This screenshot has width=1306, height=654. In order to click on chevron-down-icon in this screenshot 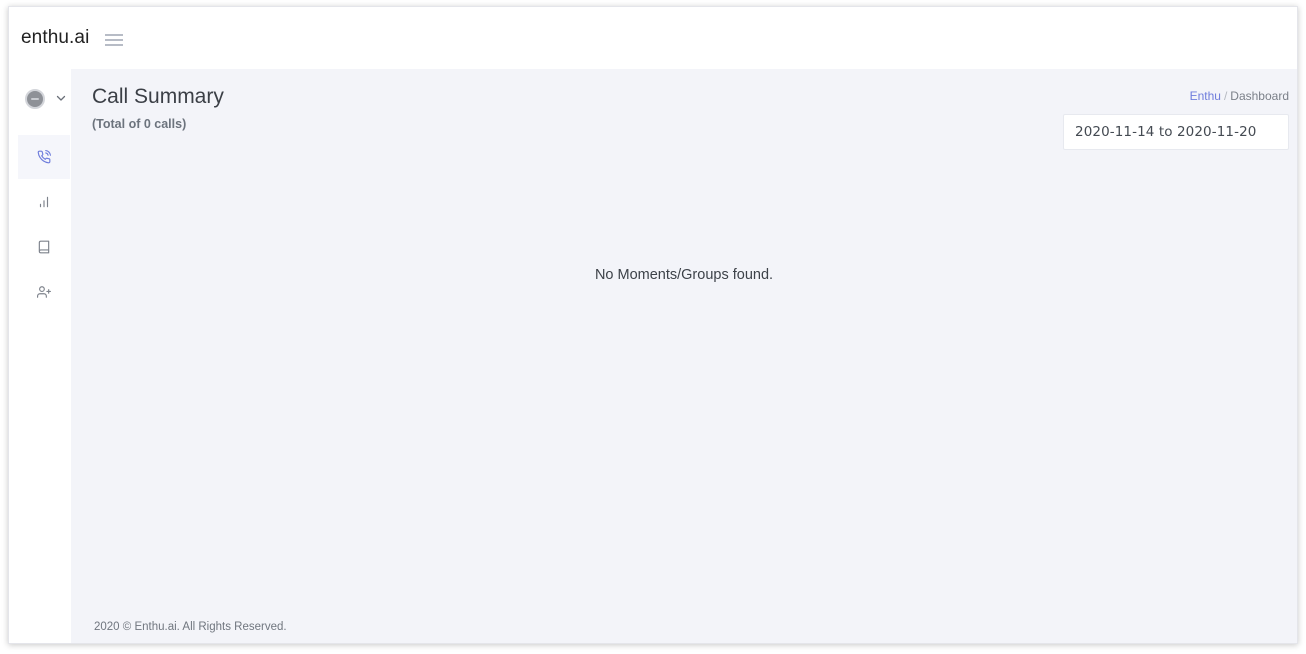, I will do `click(61, 98)`.